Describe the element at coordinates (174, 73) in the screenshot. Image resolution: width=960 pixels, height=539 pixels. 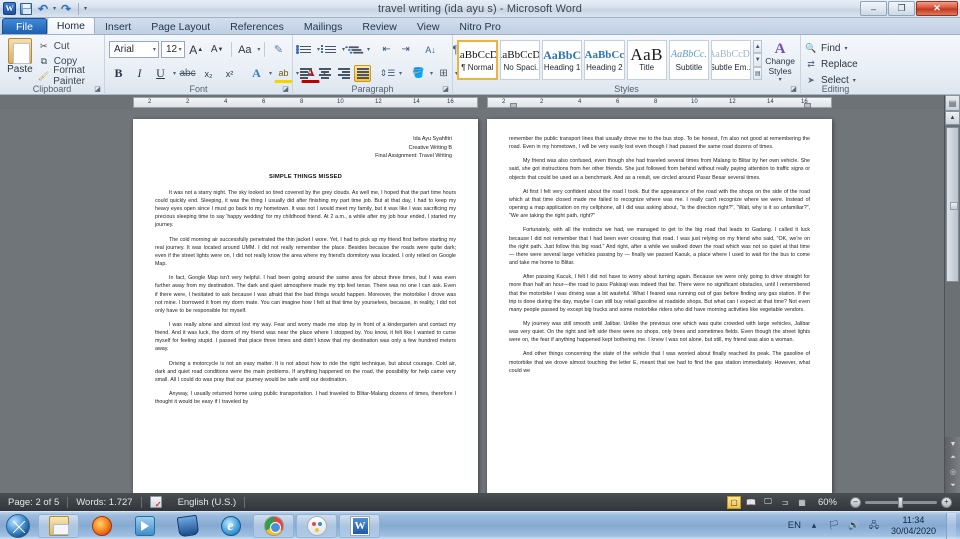
I see `underline-dropdown-icon: ▾` at that location.